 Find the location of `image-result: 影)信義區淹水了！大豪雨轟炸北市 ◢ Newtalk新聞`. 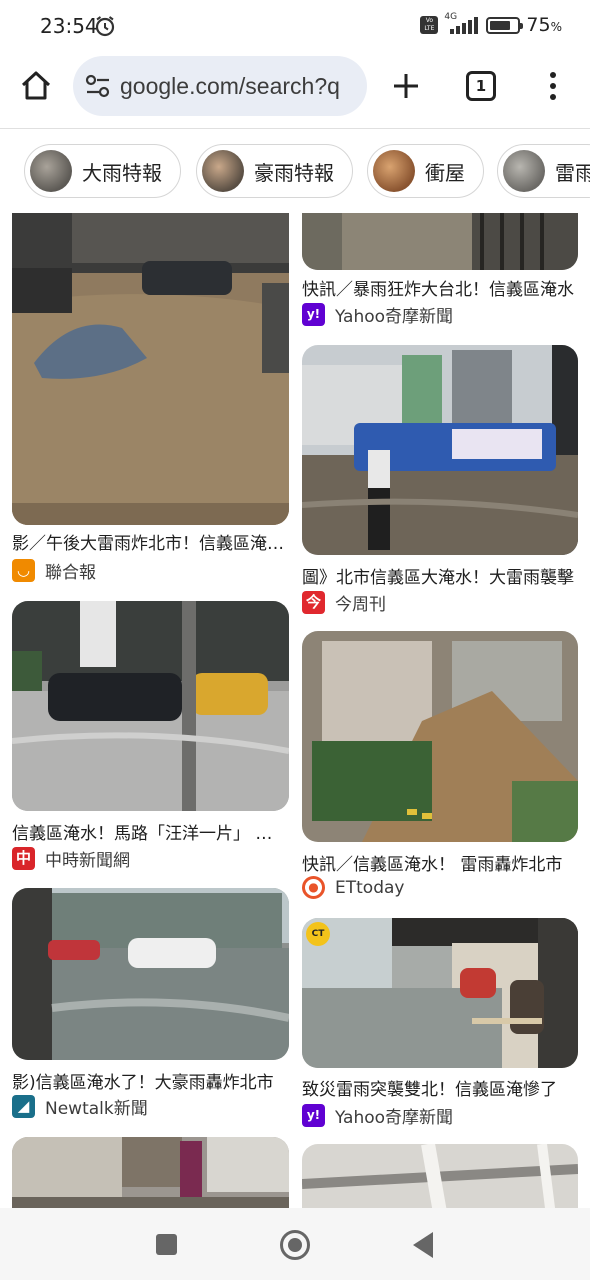

image-result: 影)信義區淹水了！大豪雨轟炸北市 ◢ Newtalk新聞 is located at coordinates (150, 1023).